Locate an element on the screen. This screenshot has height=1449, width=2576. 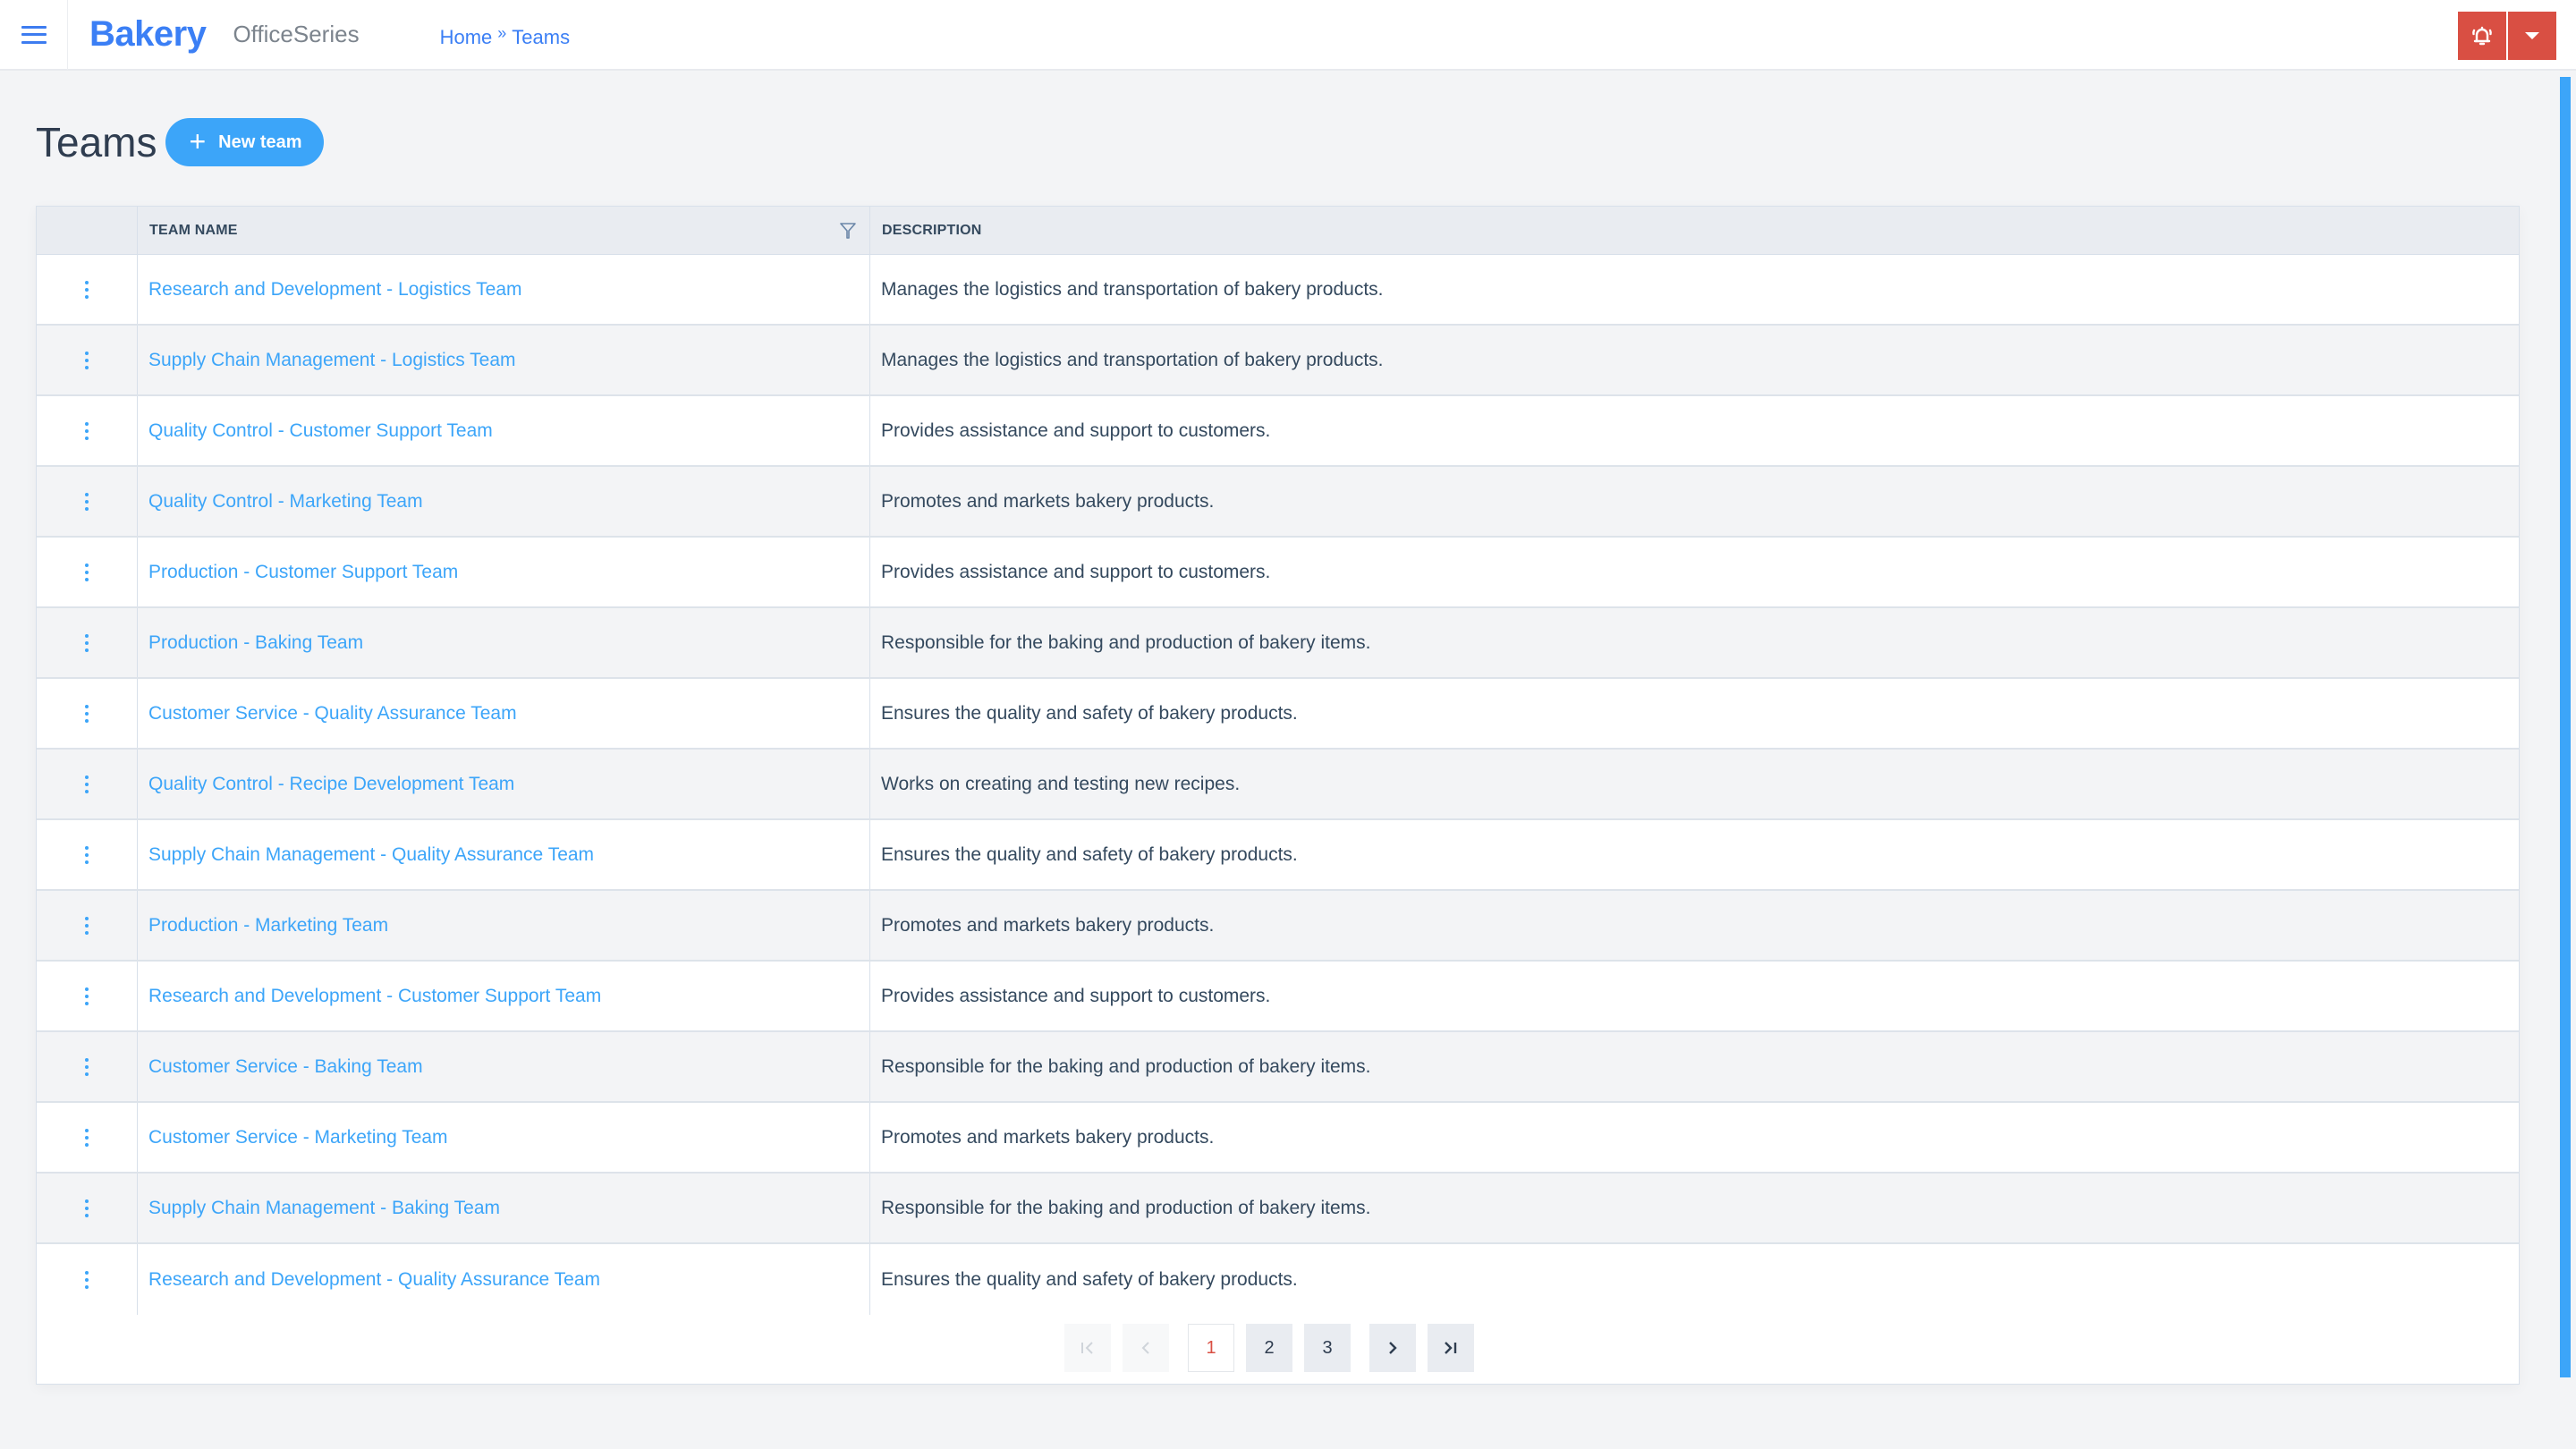
page-1-button: 1 is located at coordinates (1211, 1348).